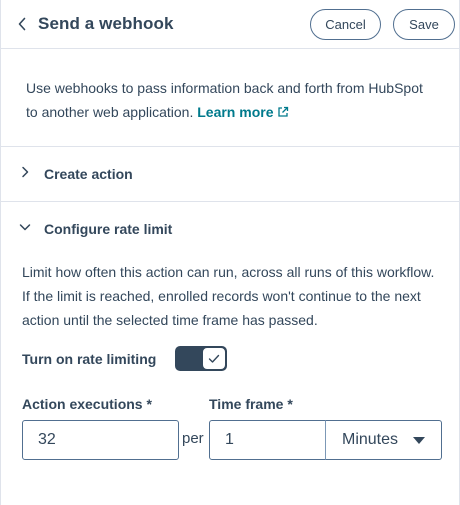 Image resolution: width=460 pixels, height=505 pixels. What do you see at coordinates (251, 404) in the screenshot?
I see `time-frame-label: Time frame *` at bounding box center [251, 404].